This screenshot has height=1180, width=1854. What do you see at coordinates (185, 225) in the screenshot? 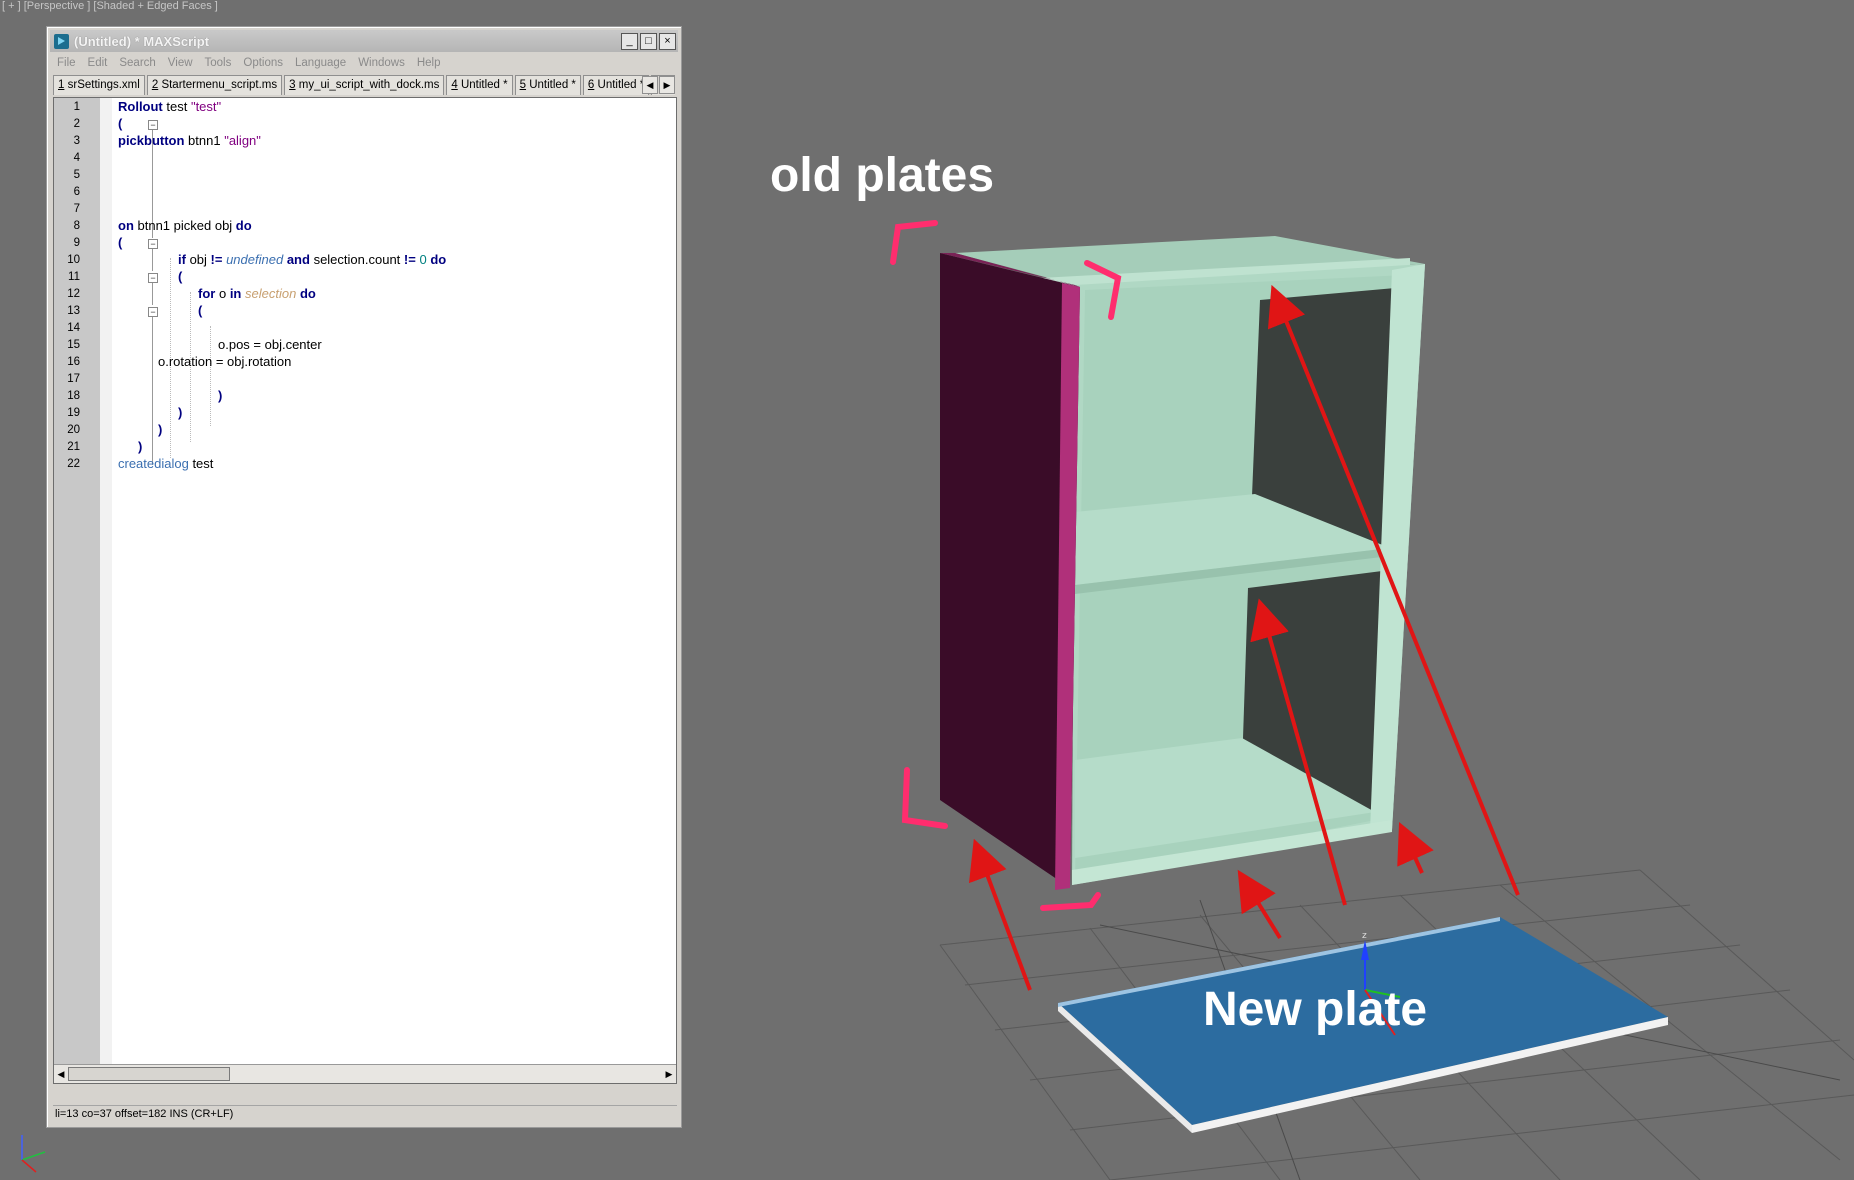
I see `code-line-8: on btnn1 picked obj do` at bounding box center [185, 225].